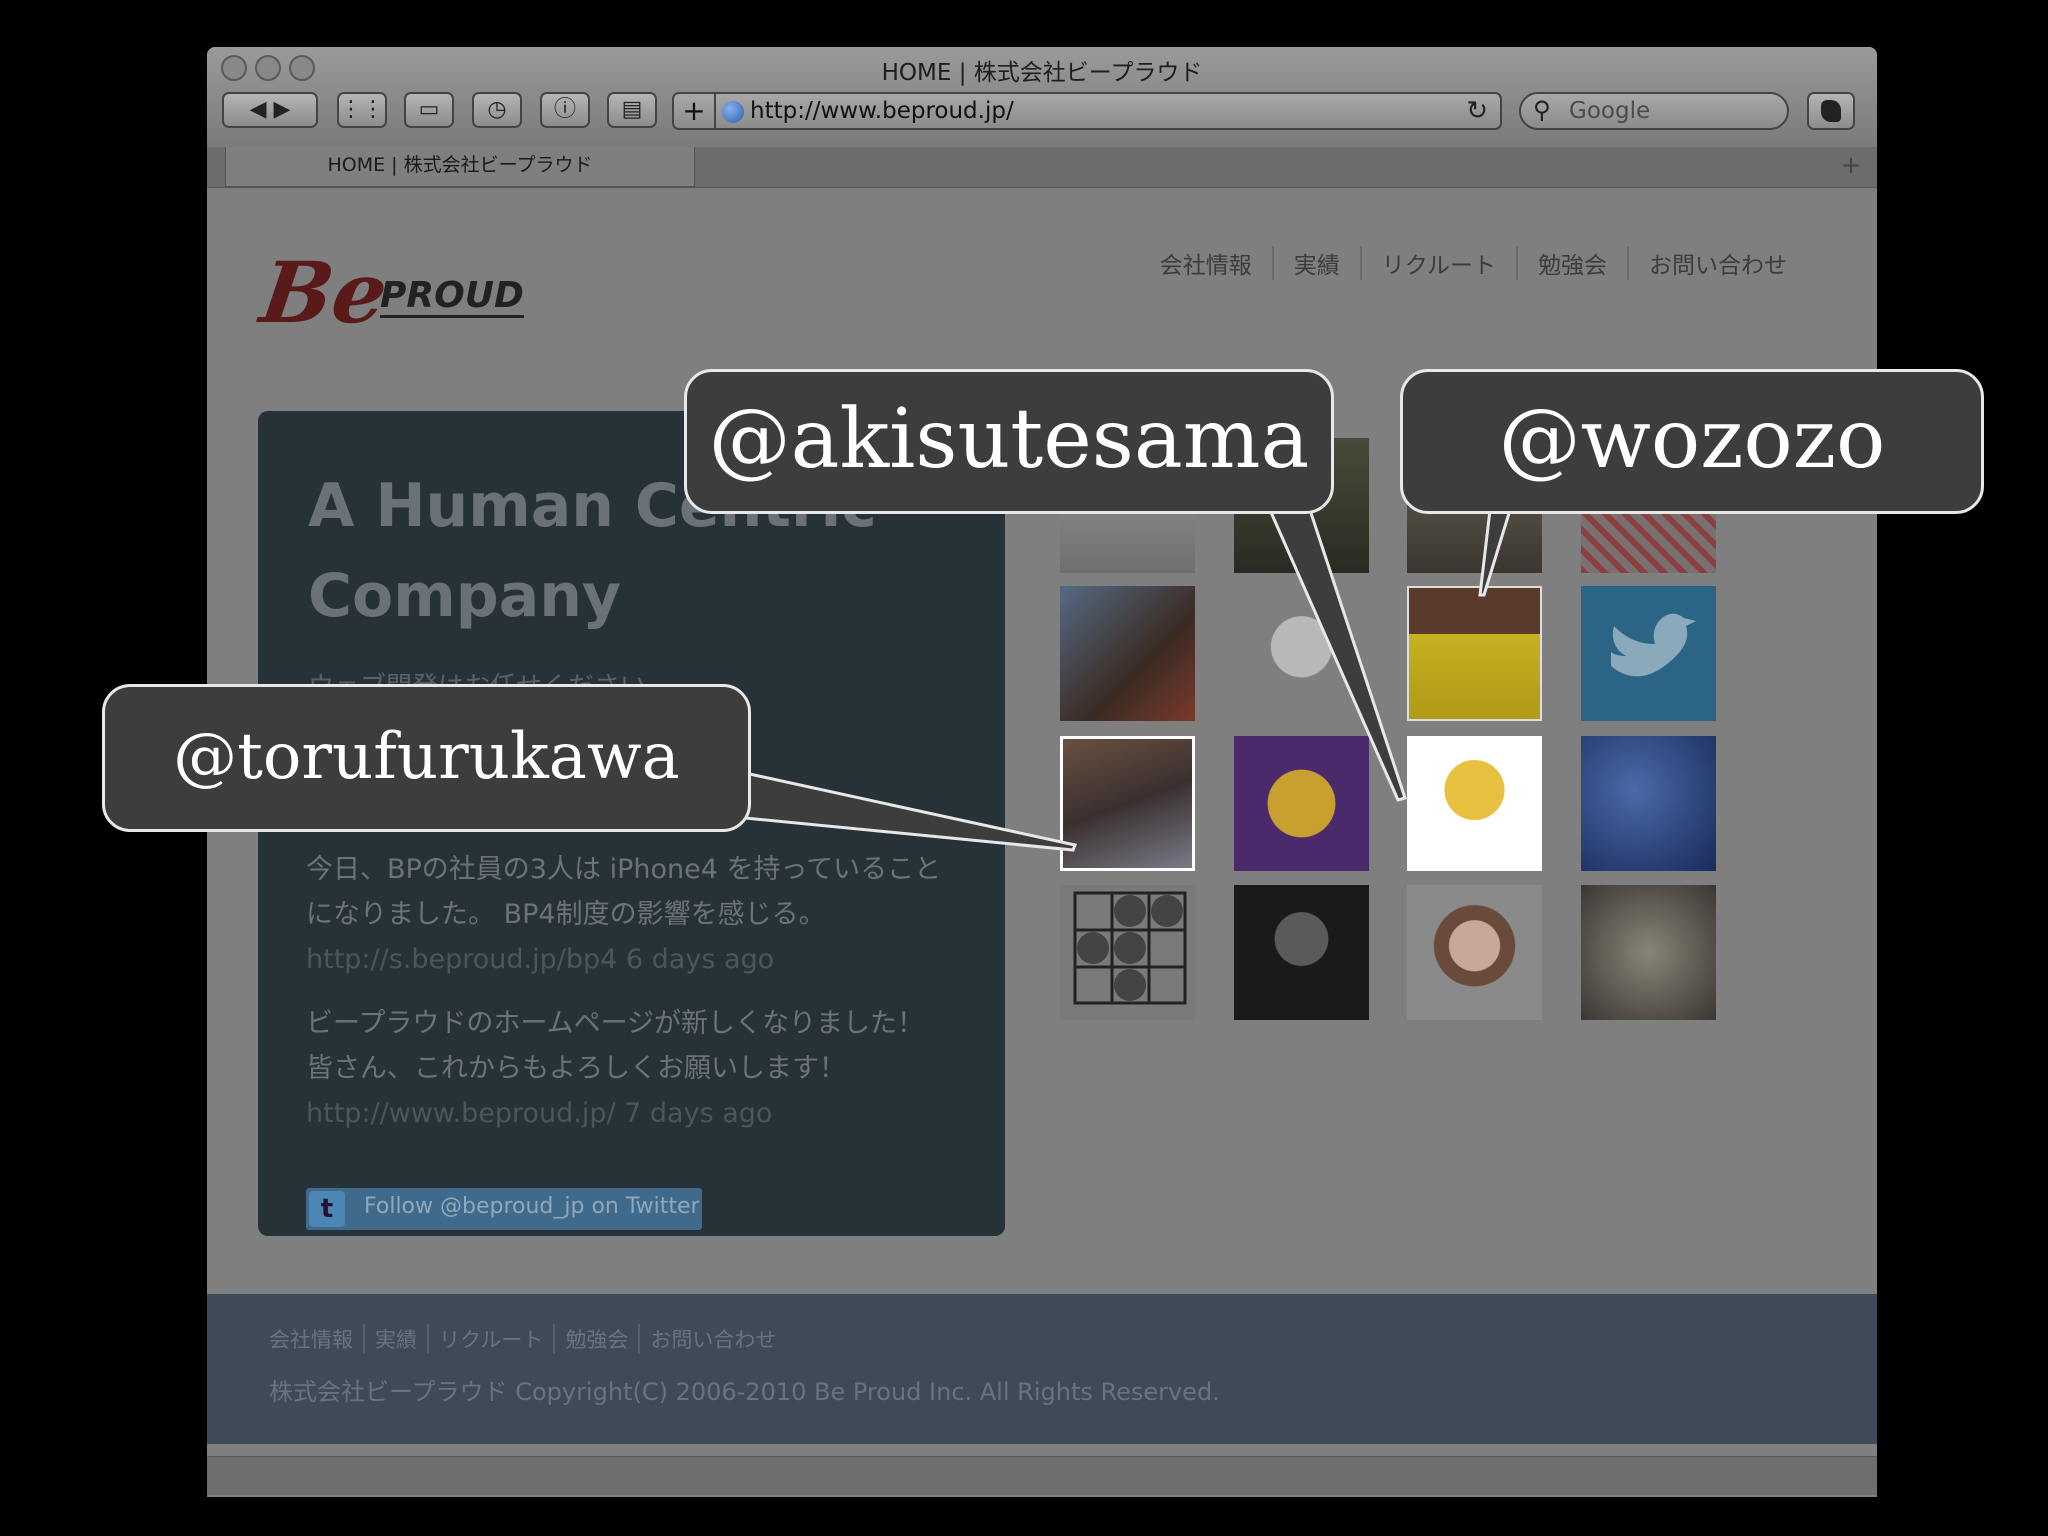 This screenshot has width=2048, height=1536. Describe the element at coordinates (426, 758) in the screenshot. I see `callout-torufurukawa: @torufurukawa` at that location.